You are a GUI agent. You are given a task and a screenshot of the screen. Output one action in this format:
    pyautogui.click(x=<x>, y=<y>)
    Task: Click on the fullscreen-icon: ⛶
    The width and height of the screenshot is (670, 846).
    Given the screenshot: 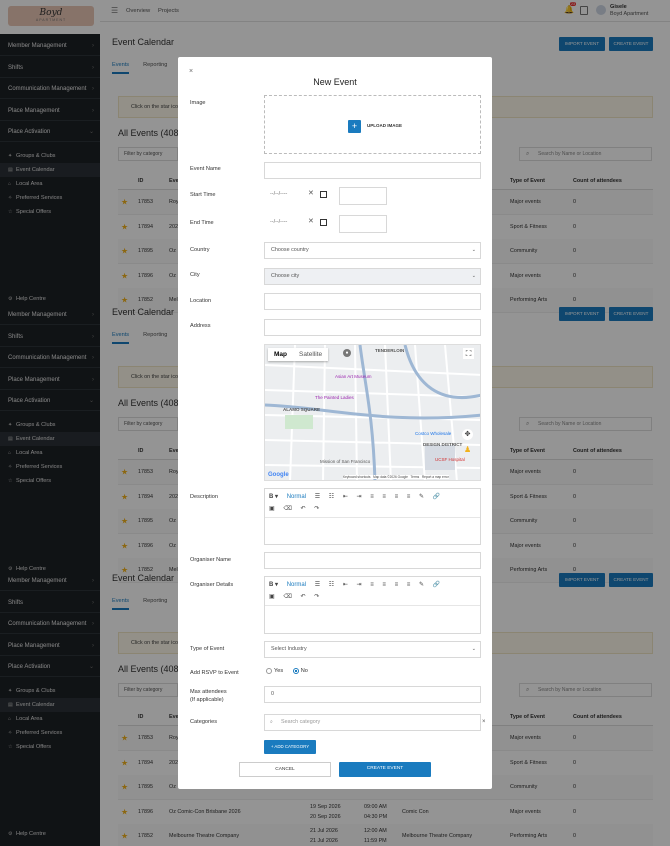 What is the action you would take?
    pyautogui.click(x=468, y=353)
    